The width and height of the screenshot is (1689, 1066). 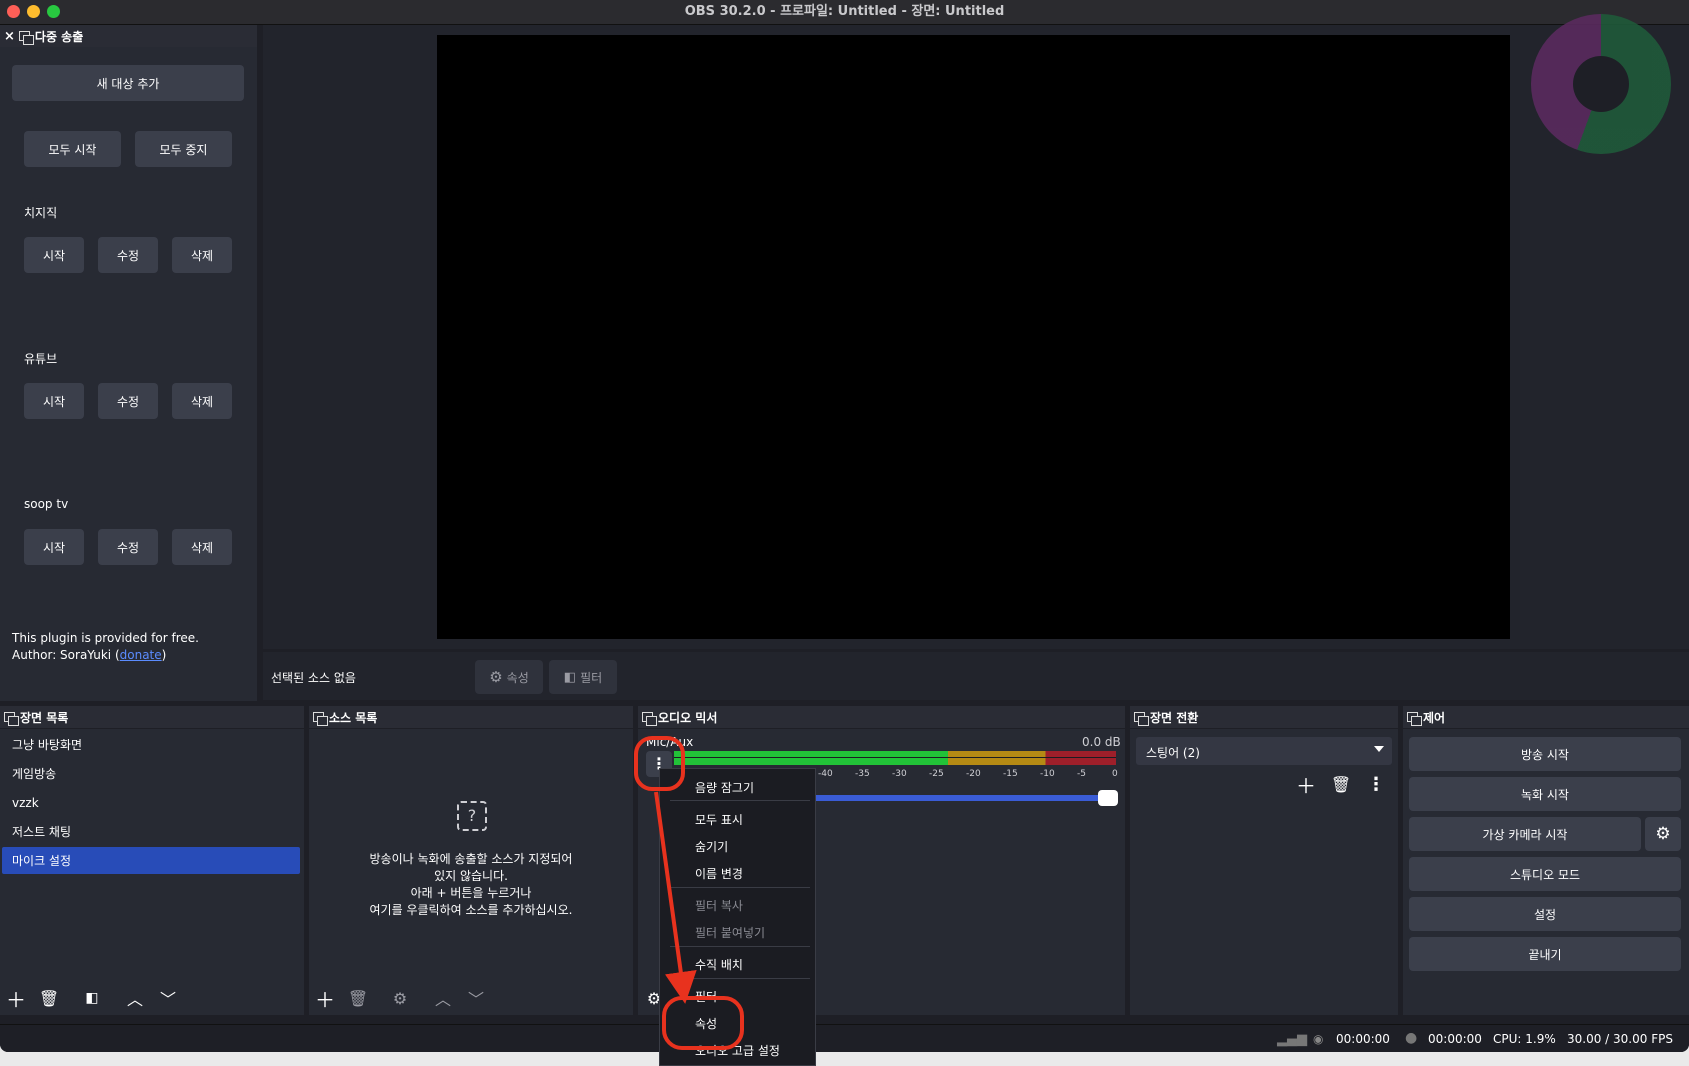 What do you see at coordinates (1292, 1039) in the screenshot?
I see `network-signal-icon: ▂▄▆` at bounding box center [1292, 1039].